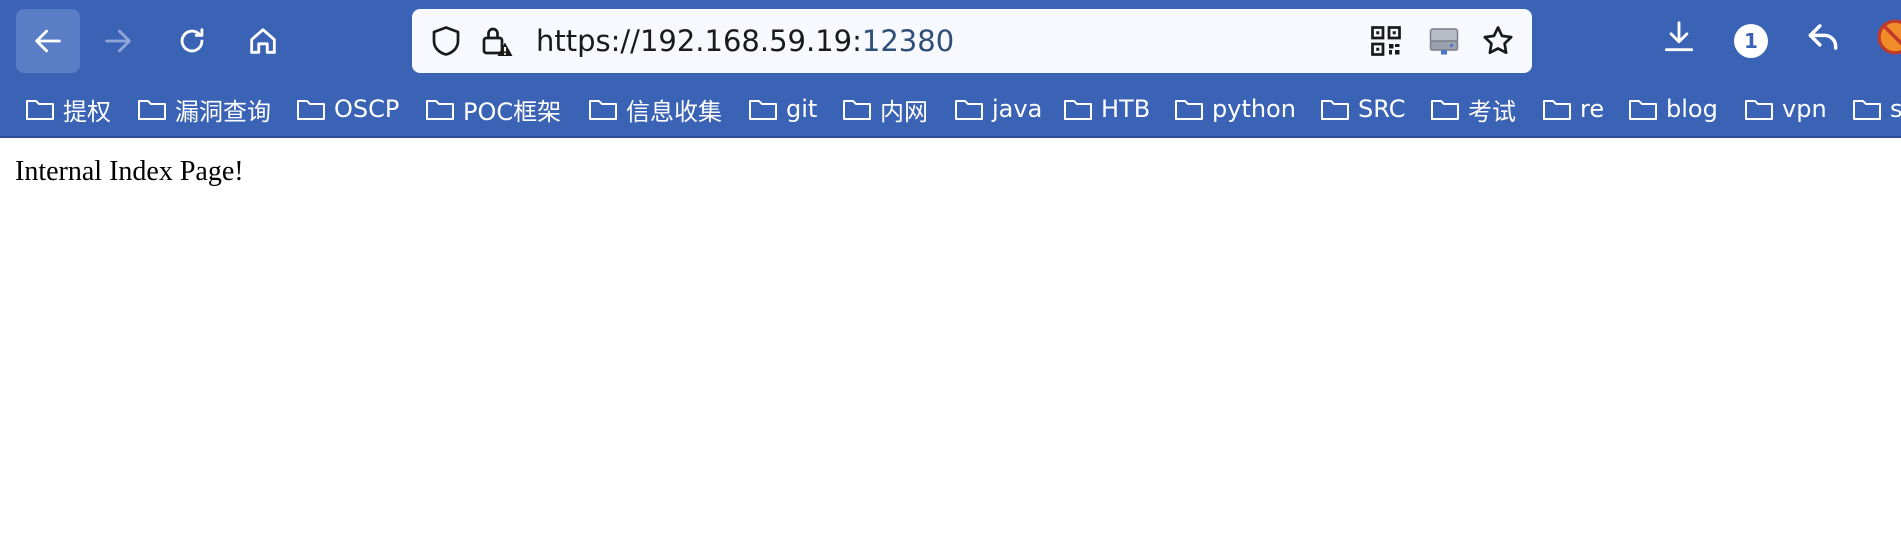 Image resolution: width=1901 pixels, height=545 pixels. What do you see at coordinates (1895, 109) in the screenshot?
I see `bookmark-label: s` at bounding box center [1895, 109].